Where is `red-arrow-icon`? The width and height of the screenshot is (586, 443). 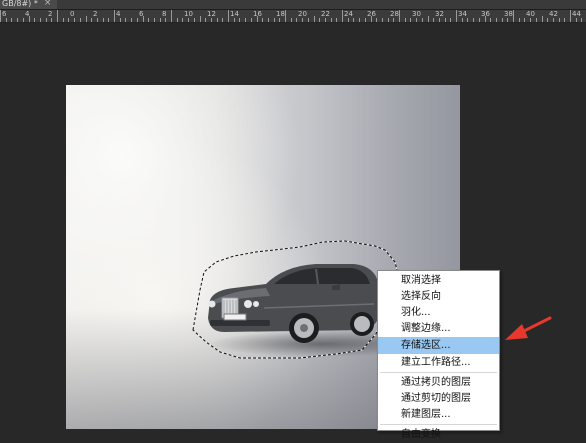 red-arrow-icon is located at coordinates (528, 328).